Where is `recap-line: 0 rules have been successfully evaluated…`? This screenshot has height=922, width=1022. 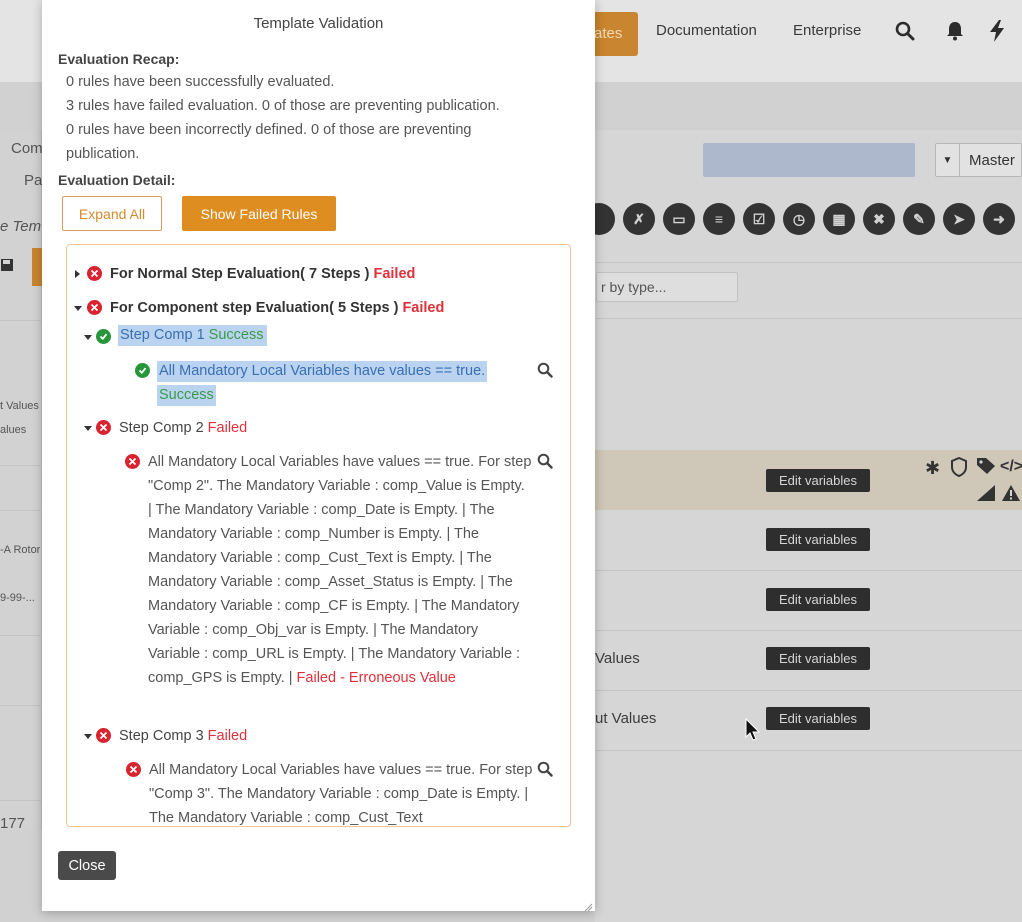 recap-line: 0 rules have been successfully evaluated… is located at coordinates (200, 82).